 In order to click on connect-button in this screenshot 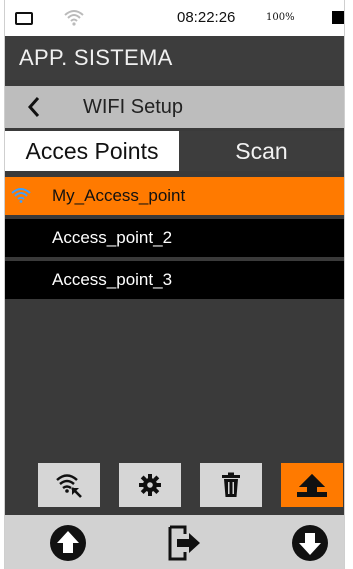, I will do `click(69, 485)`.